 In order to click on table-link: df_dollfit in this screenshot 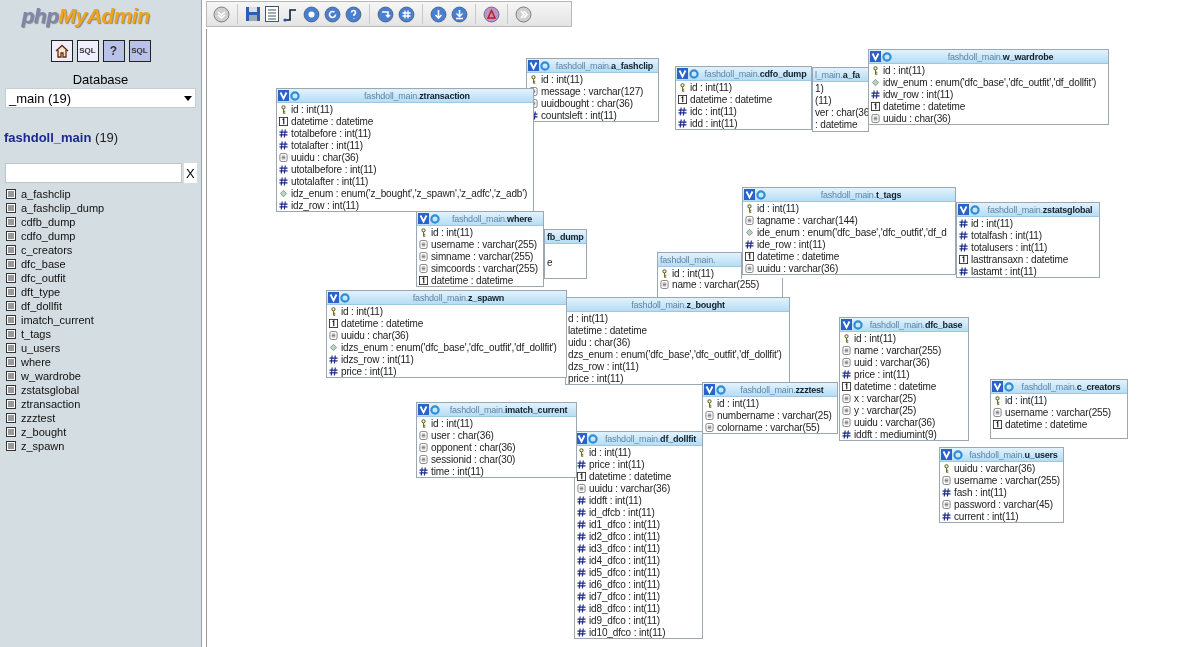, I will do `click(41, 306)`.